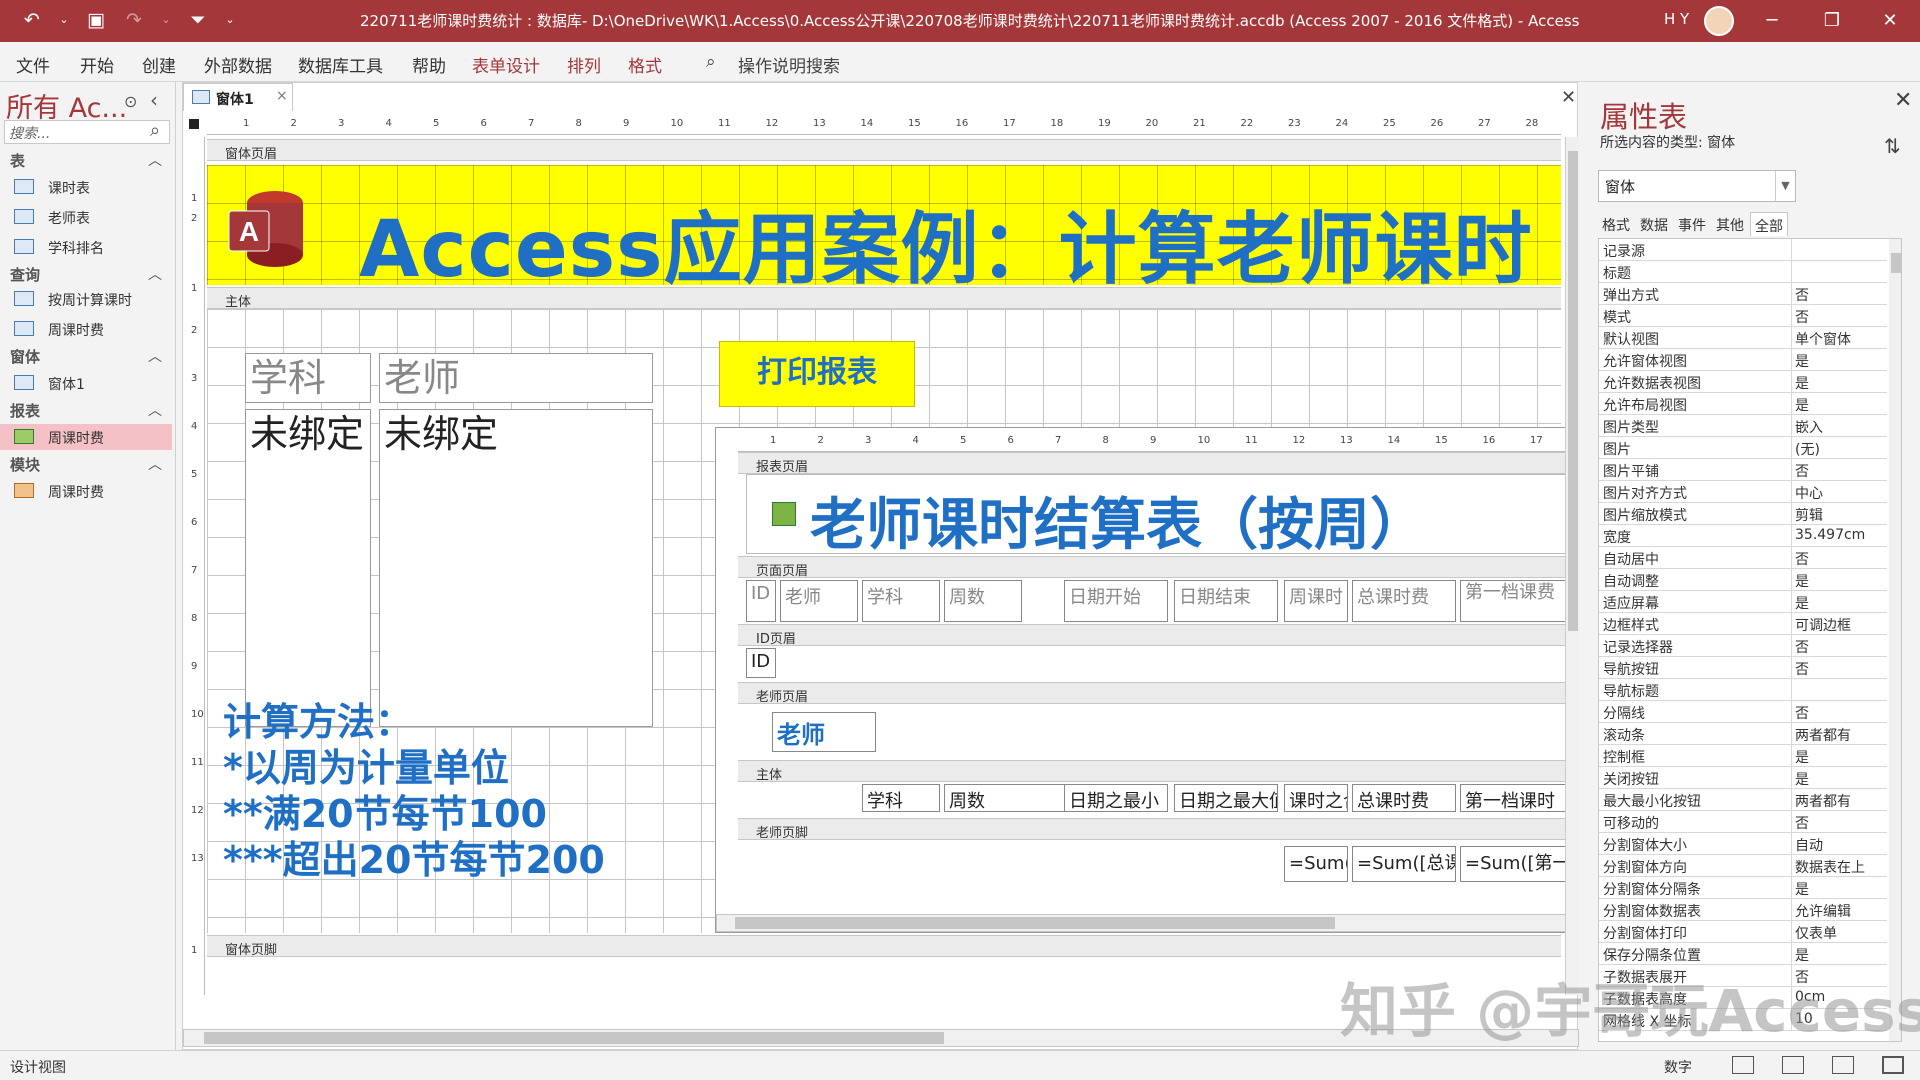 The image size is (1920, 1080). I want to click on teacher-field: 老师, so click(824, 732).